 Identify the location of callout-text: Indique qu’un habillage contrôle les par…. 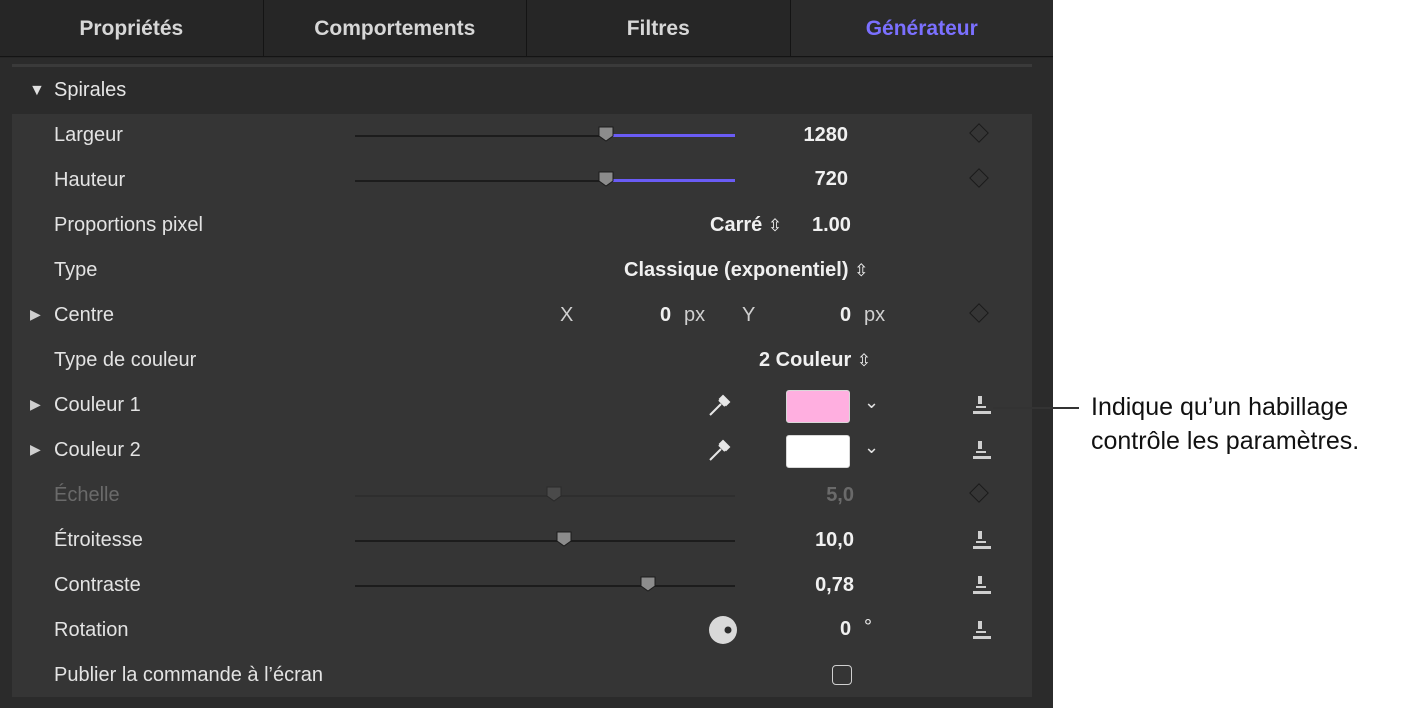
(1225, 424).